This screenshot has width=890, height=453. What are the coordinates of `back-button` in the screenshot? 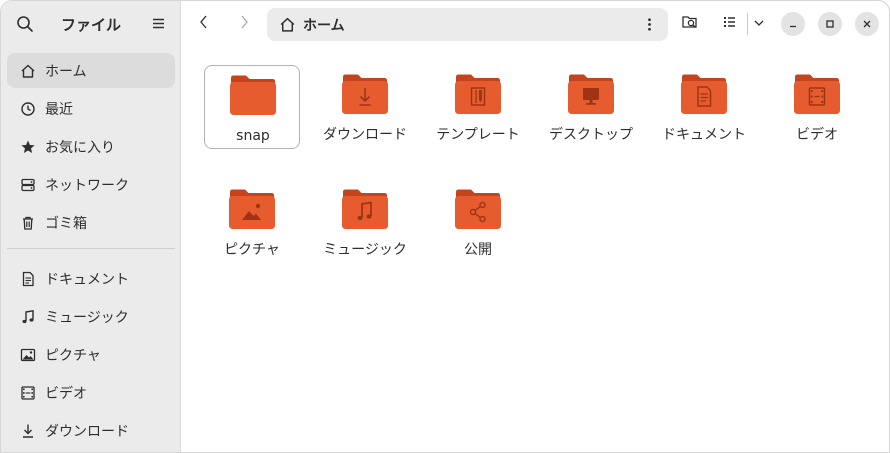 It's located at (204, 24).